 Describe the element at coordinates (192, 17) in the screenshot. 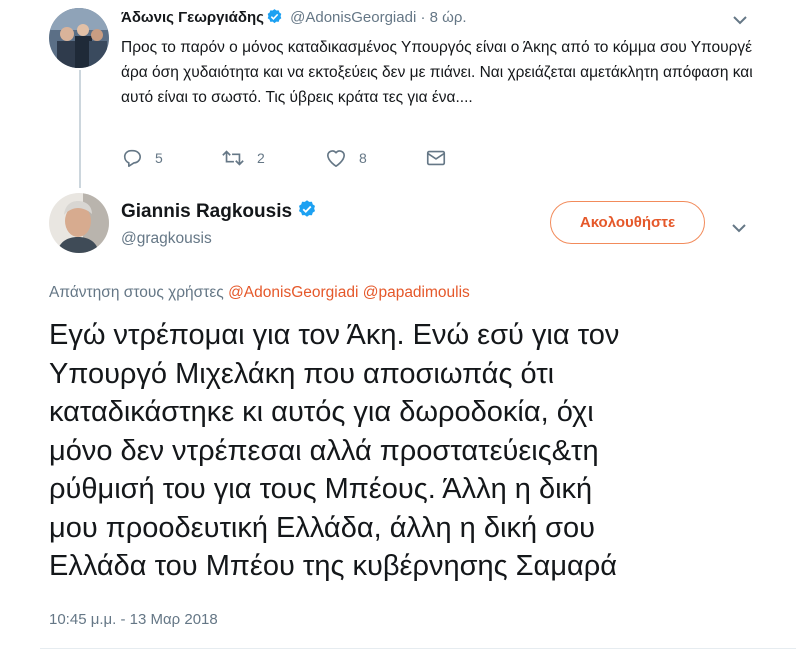

I see `author-name: Άδωνις Γεωργιάδης` at that location.